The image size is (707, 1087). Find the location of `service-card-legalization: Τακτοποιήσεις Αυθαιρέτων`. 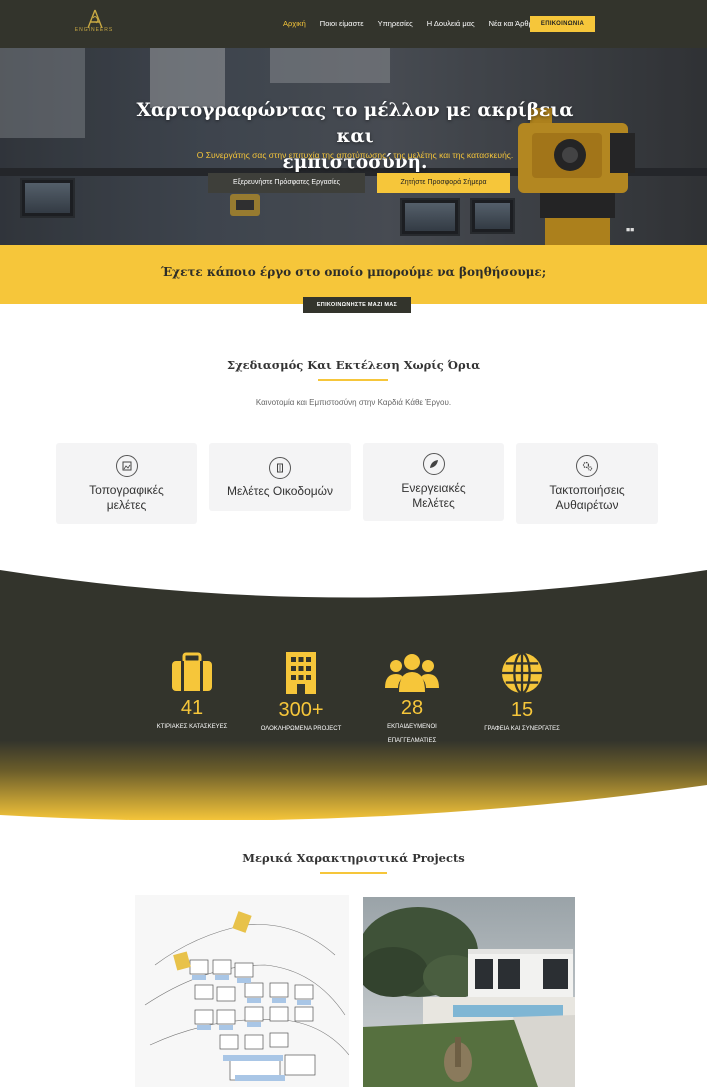

service-card-legalization: Τακτοποιήσεις Αυθαιρέτων is located at coordinates (587, 483).